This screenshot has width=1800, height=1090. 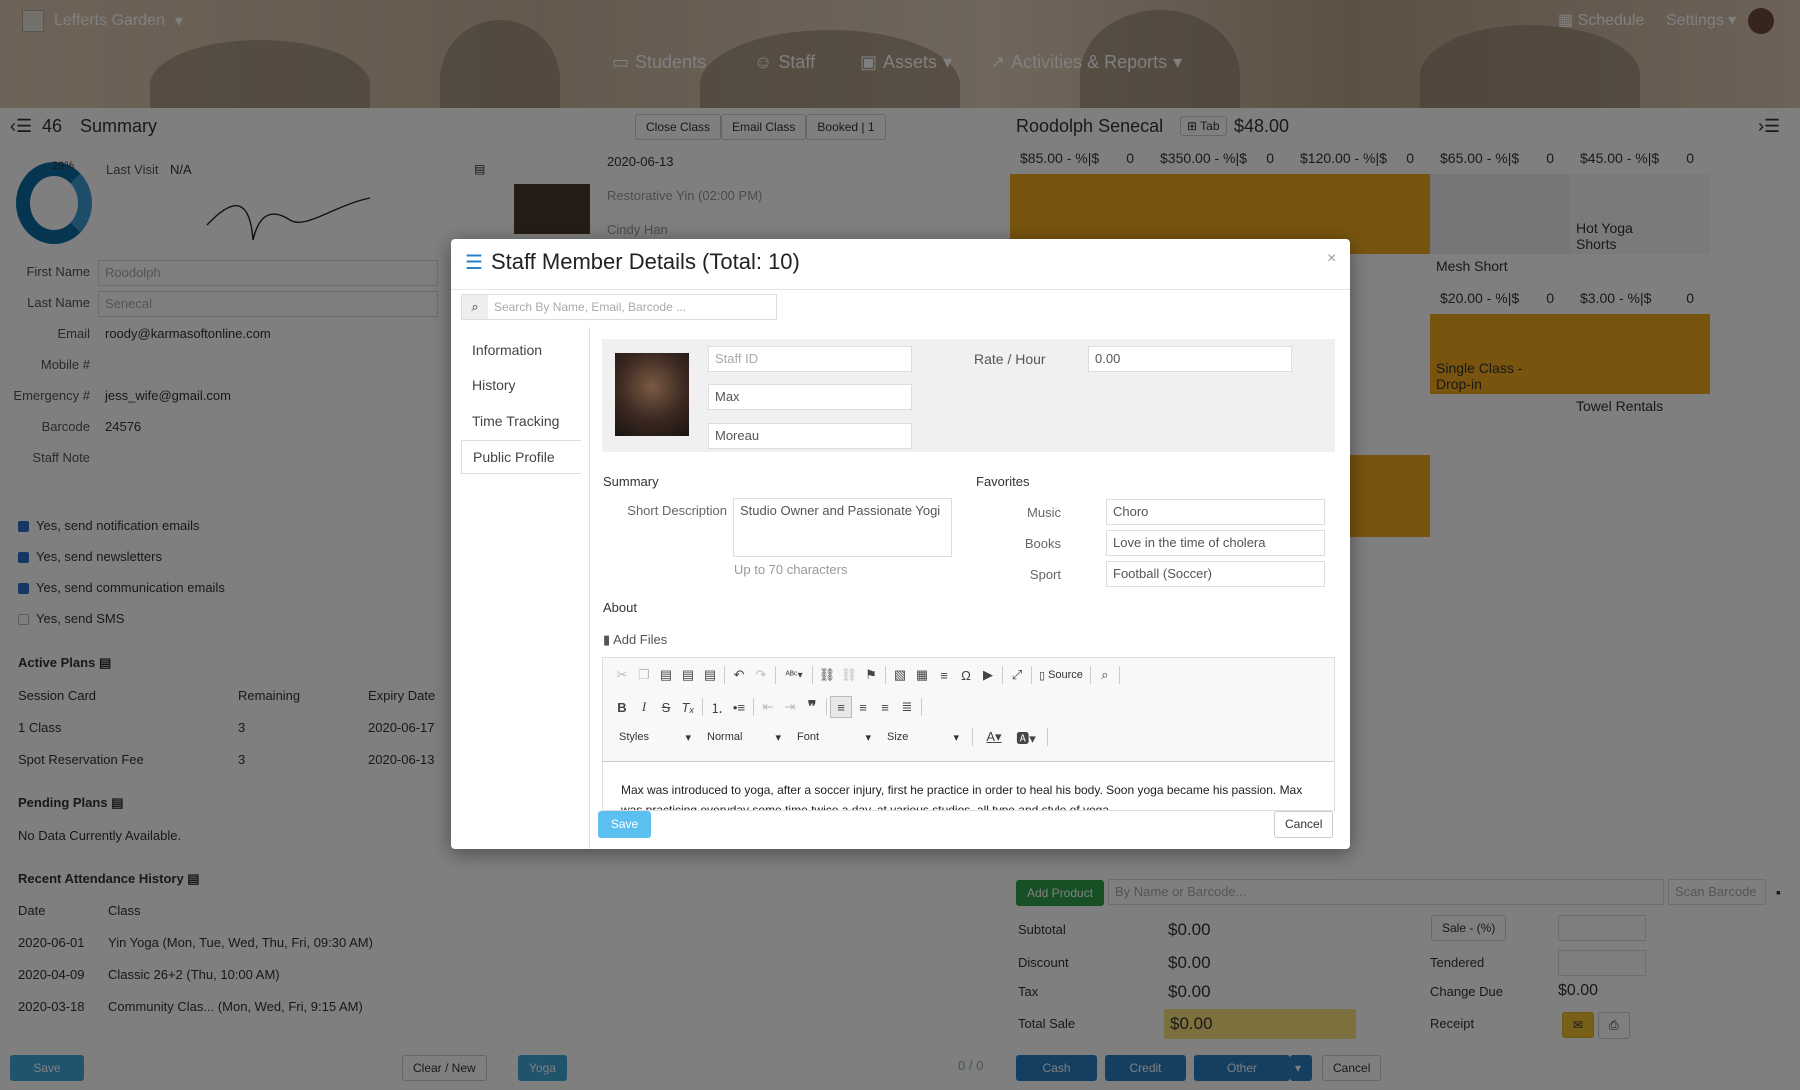 What do you see at coordinates (1042, 543) in the screenshot?
I see `fav-label-books: Books` at bounding box center [1042, 543].